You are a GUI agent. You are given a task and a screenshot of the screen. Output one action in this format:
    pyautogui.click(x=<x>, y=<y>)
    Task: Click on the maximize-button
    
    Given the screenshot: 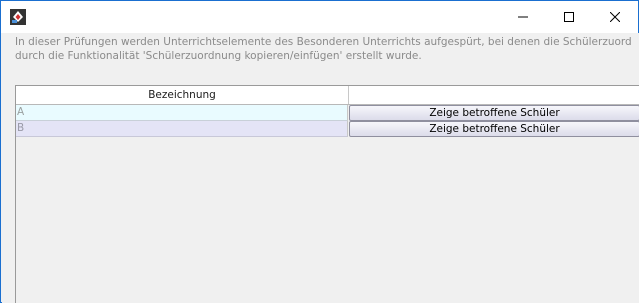 What is the action you would take?
    pyautogui.click(x=569, y=17)
    